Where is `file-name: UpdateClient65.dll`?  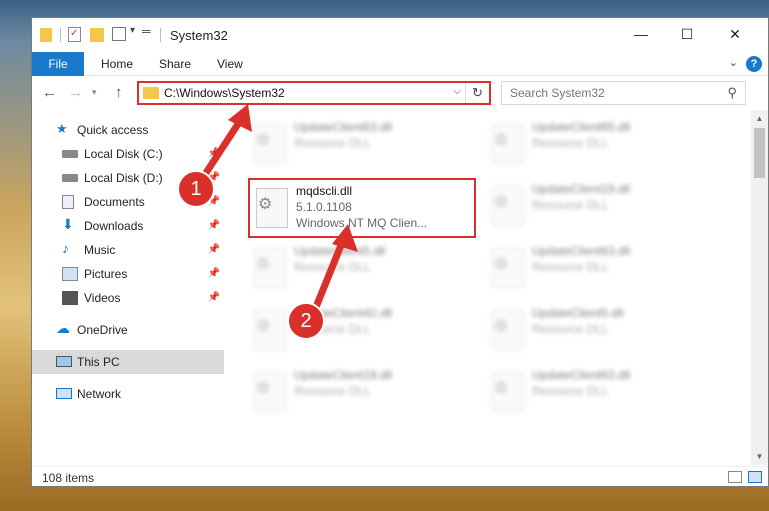
file-name: UpdateClient65.dll is located at coordinates (581, 127).